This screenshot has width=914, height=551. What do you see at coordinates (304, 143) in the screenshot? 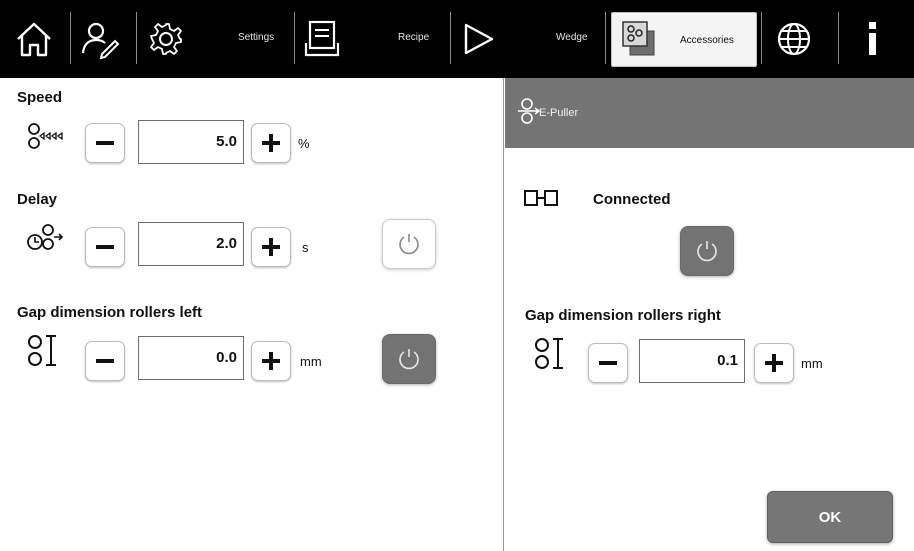
I see `speed-unit: %` at bounding box center [304, 143].